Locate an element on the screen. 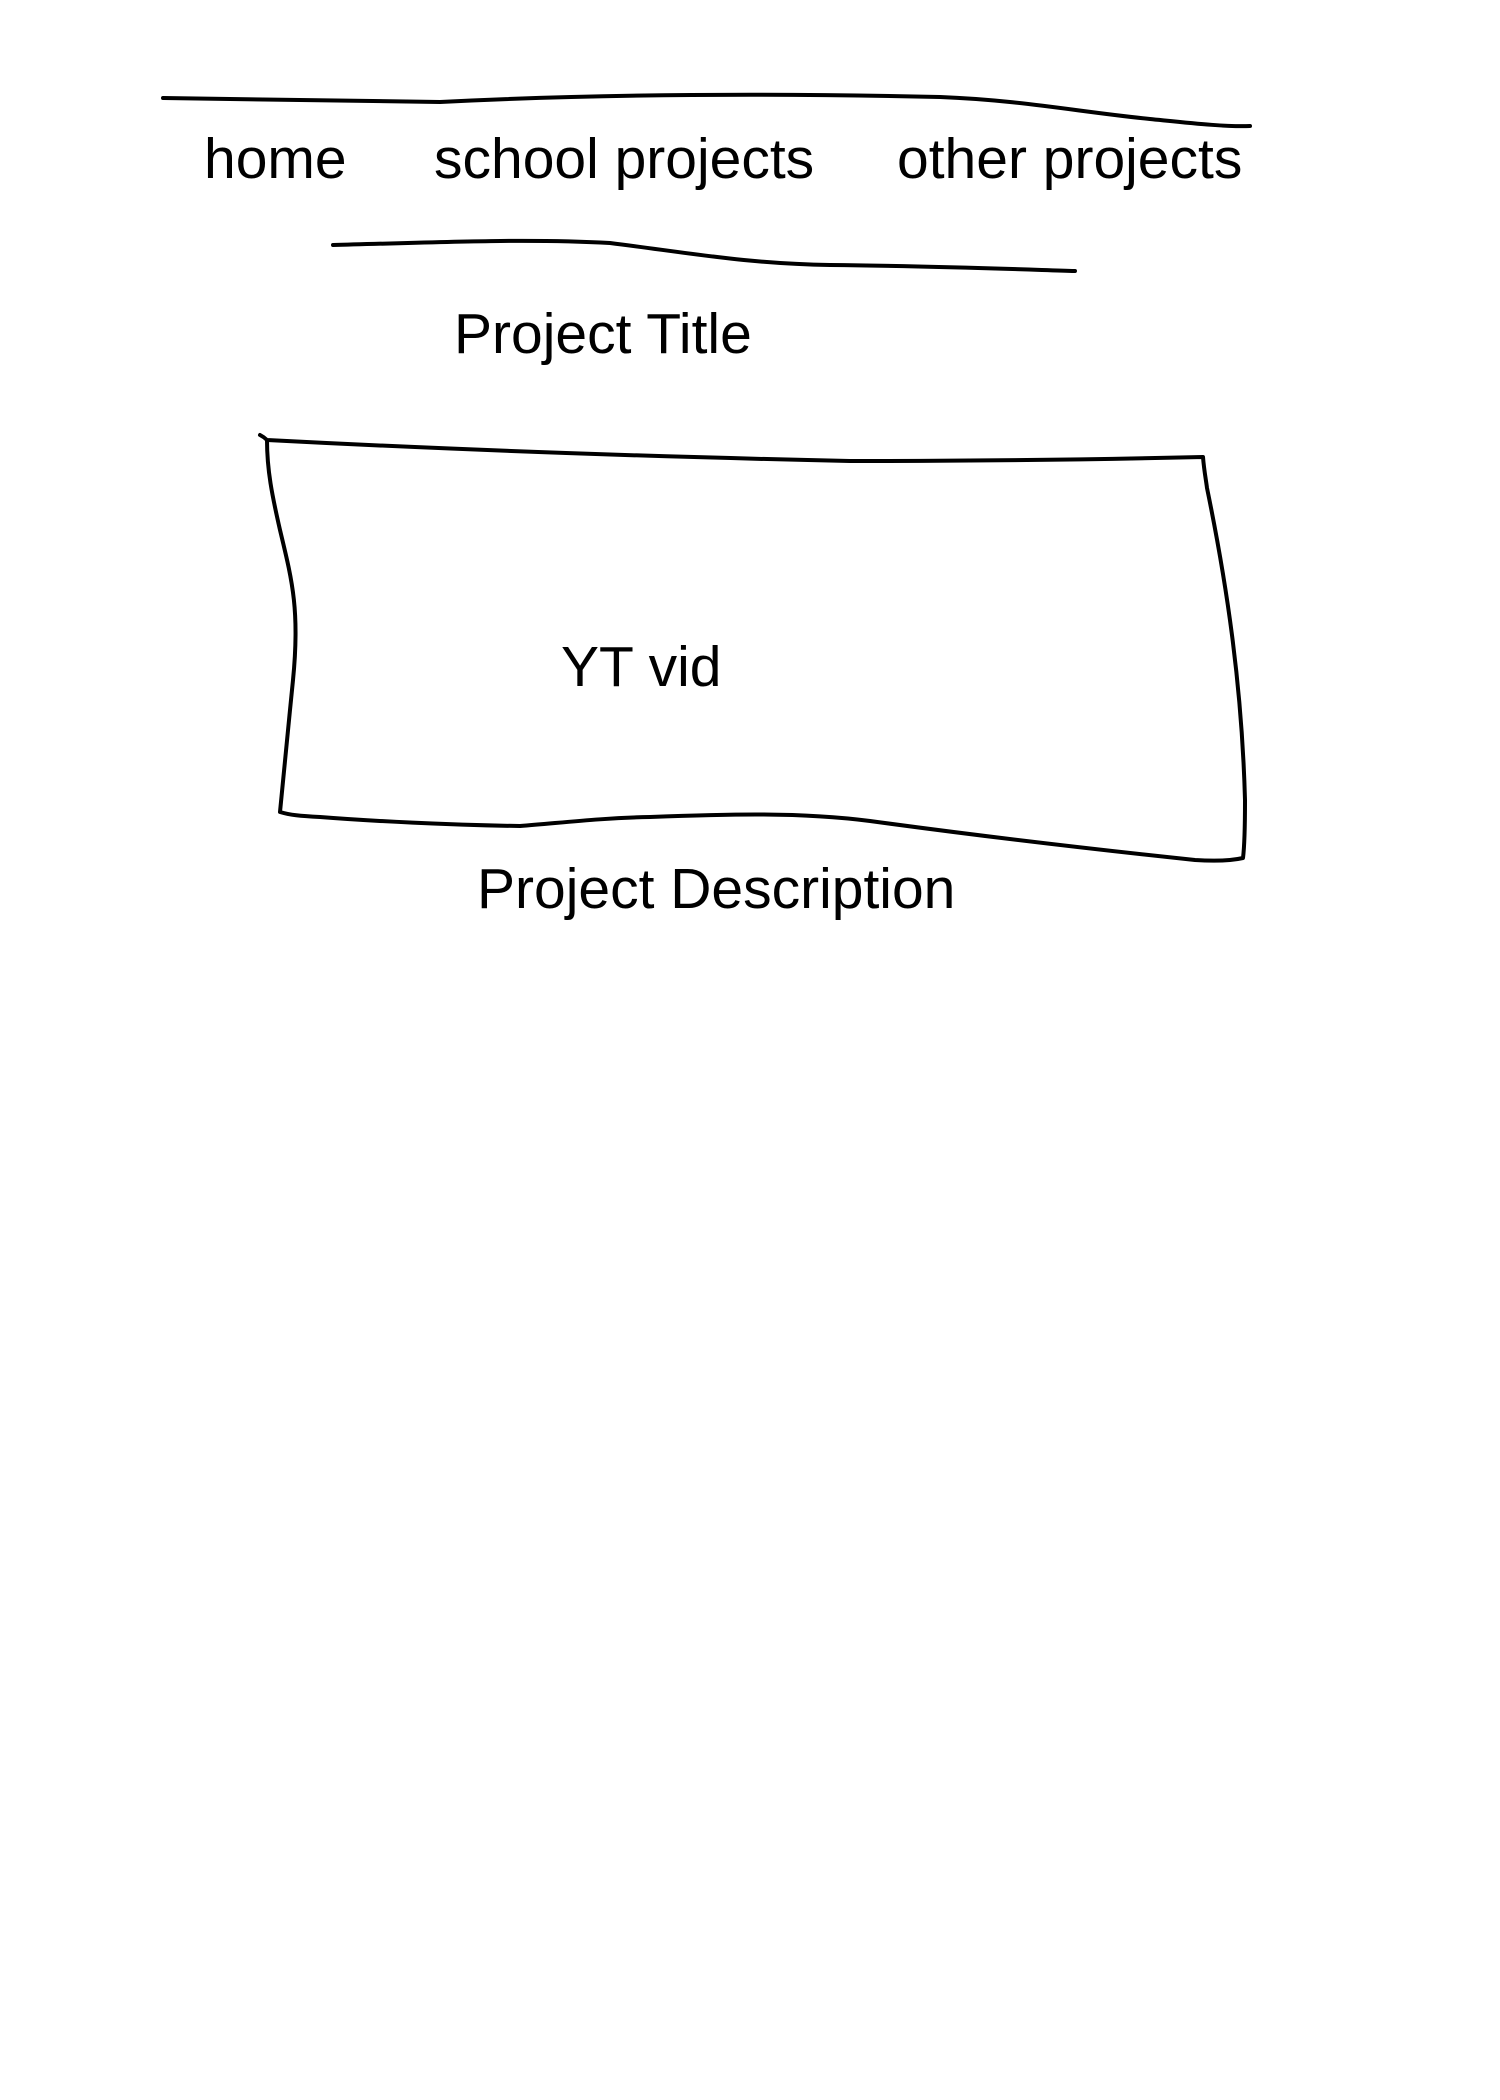  video-embed-outline is located at coordinates (752, 648).